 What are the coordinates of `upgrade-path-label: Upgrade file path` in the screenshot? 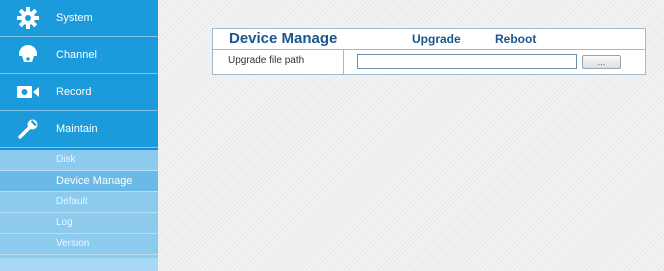 It's located at (266, 60).